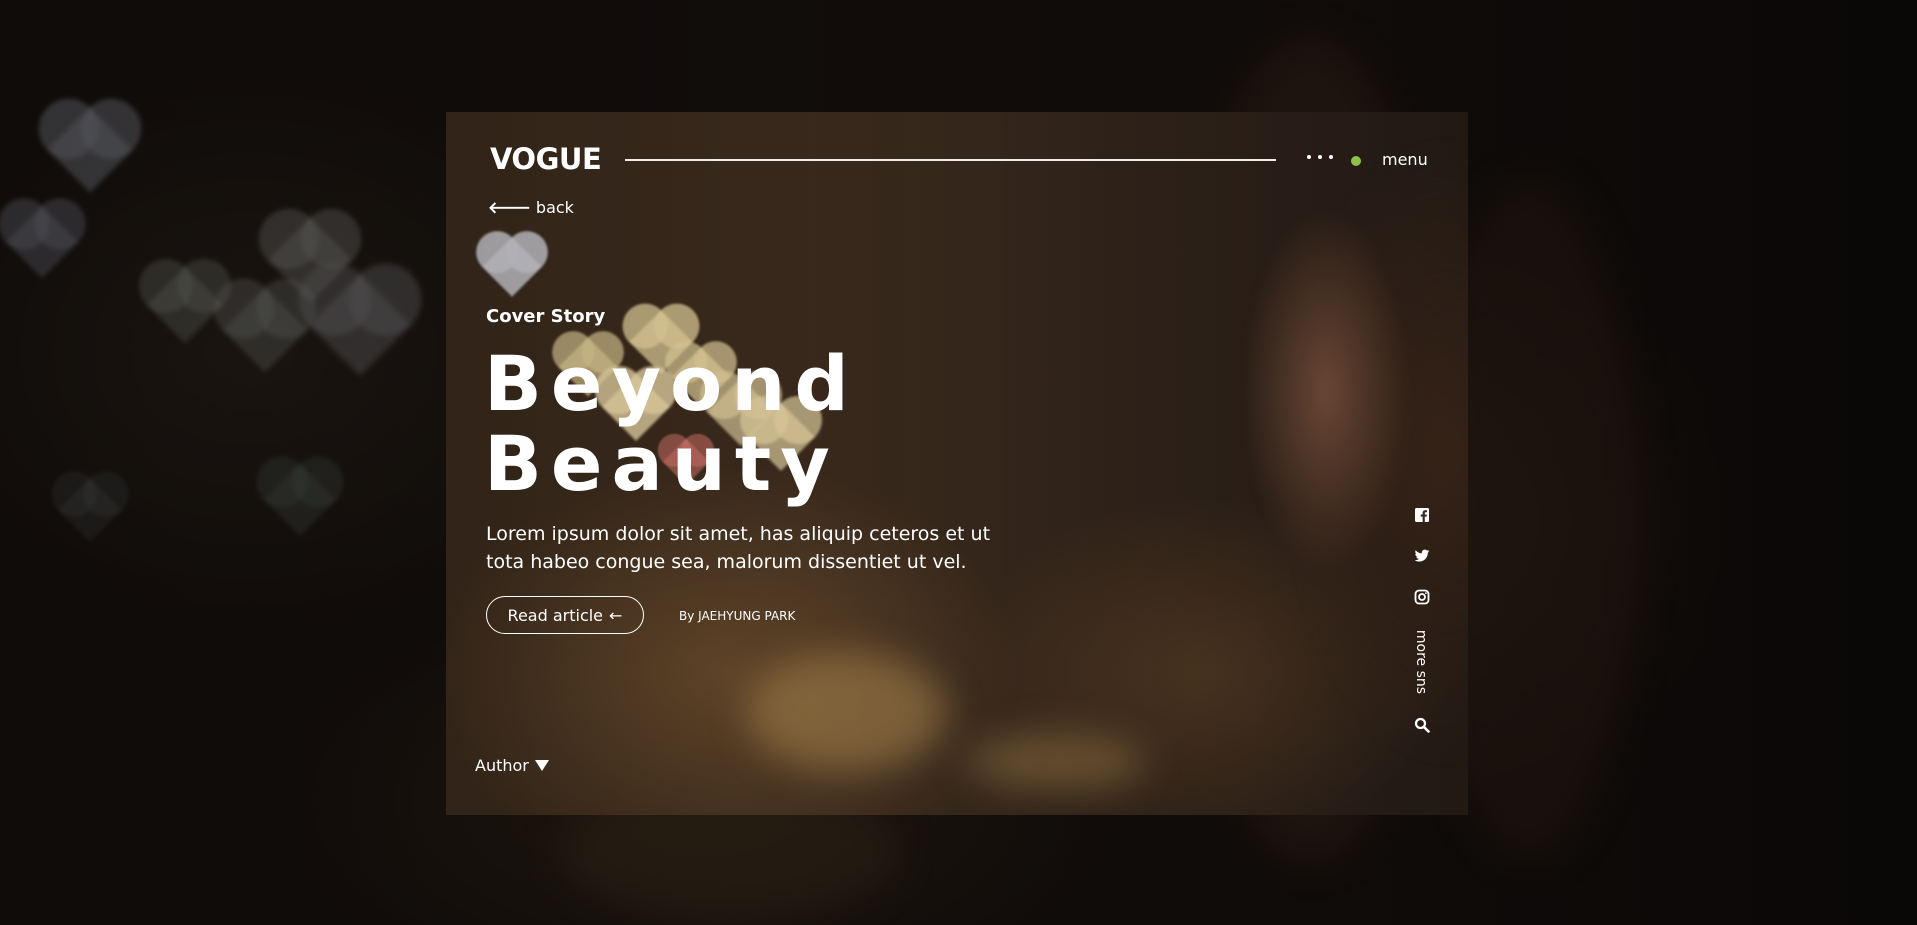  I want to click on author-dropdown: Author, so click(512, 765).